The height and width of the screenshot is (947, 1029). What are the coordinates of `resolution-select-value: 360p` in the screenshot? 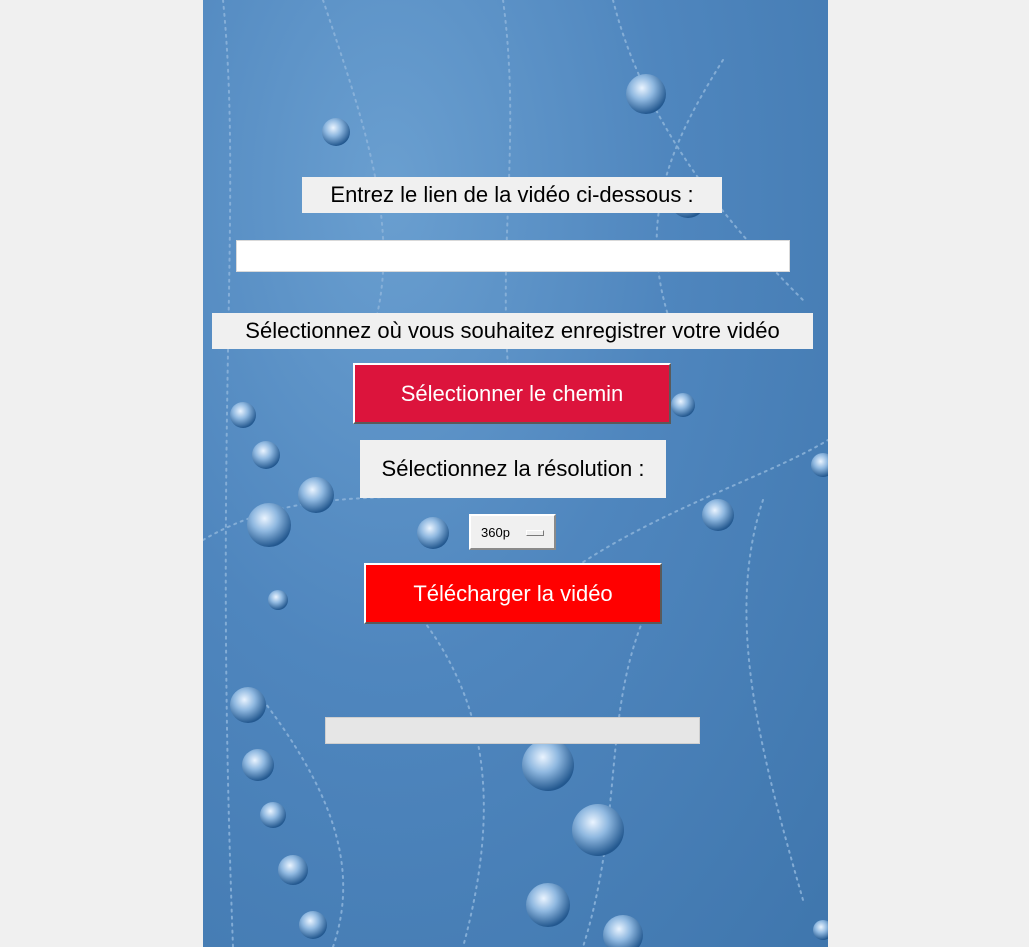 It's located at (495, 532).